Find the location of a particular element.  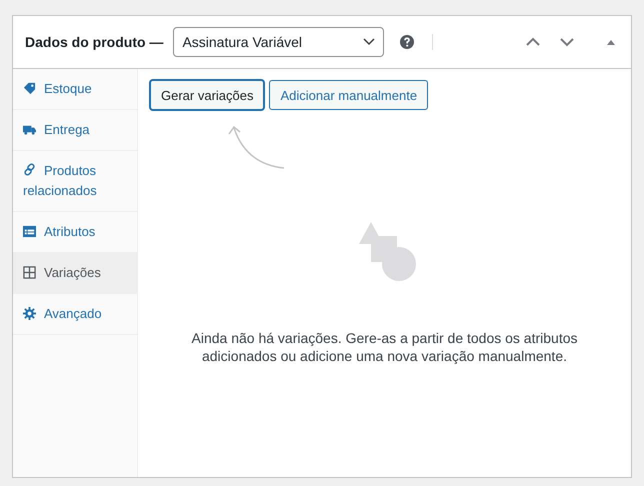

empty-state-message: Ainda não há variações. Gere-as a partir de todos os atributos adicionados ou adicione uma nova variação manualmente. is located at coordinates (384, 347).